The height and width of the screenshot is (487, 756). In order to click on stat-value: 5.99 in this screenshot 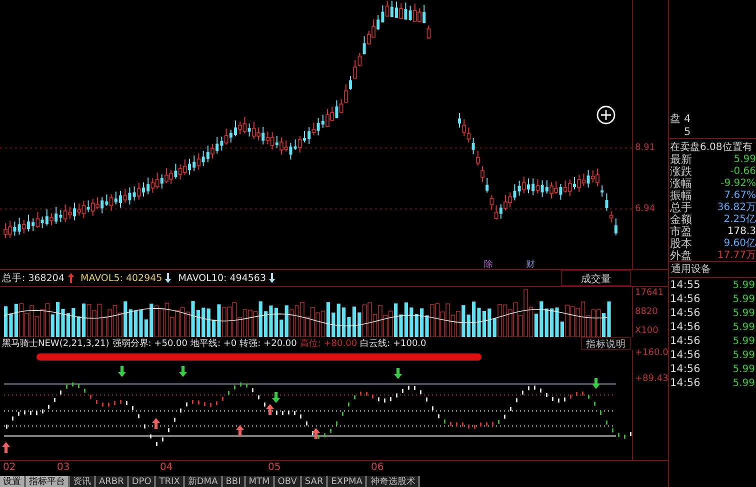, I will do `click(745, 159)`.